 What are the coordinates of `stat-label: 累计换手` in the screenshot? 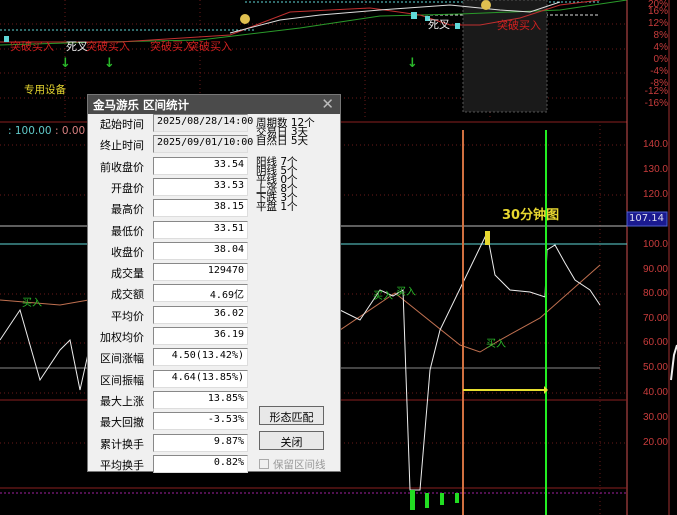 It's located at (122, 444).